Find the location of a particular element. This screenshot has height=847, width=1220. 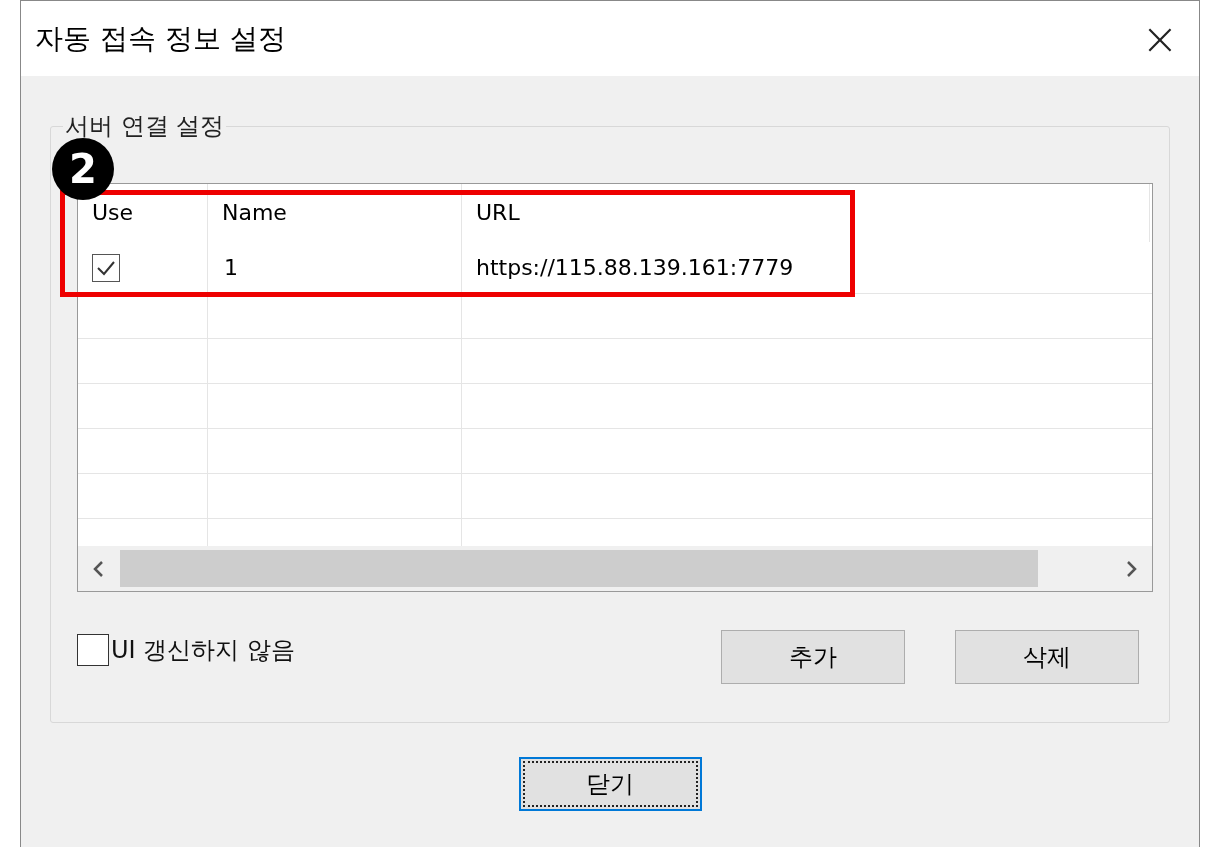

window-title: 자동 접속 정보 설정 is located at coordinates (160, 38).